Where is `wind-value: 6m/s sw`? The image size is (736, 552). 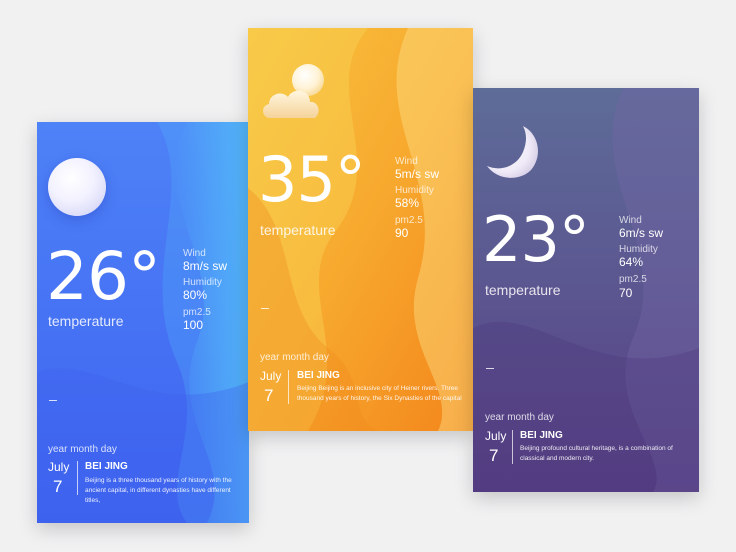
wind-value: 6m/s sw is located at coordinates (641, 233).